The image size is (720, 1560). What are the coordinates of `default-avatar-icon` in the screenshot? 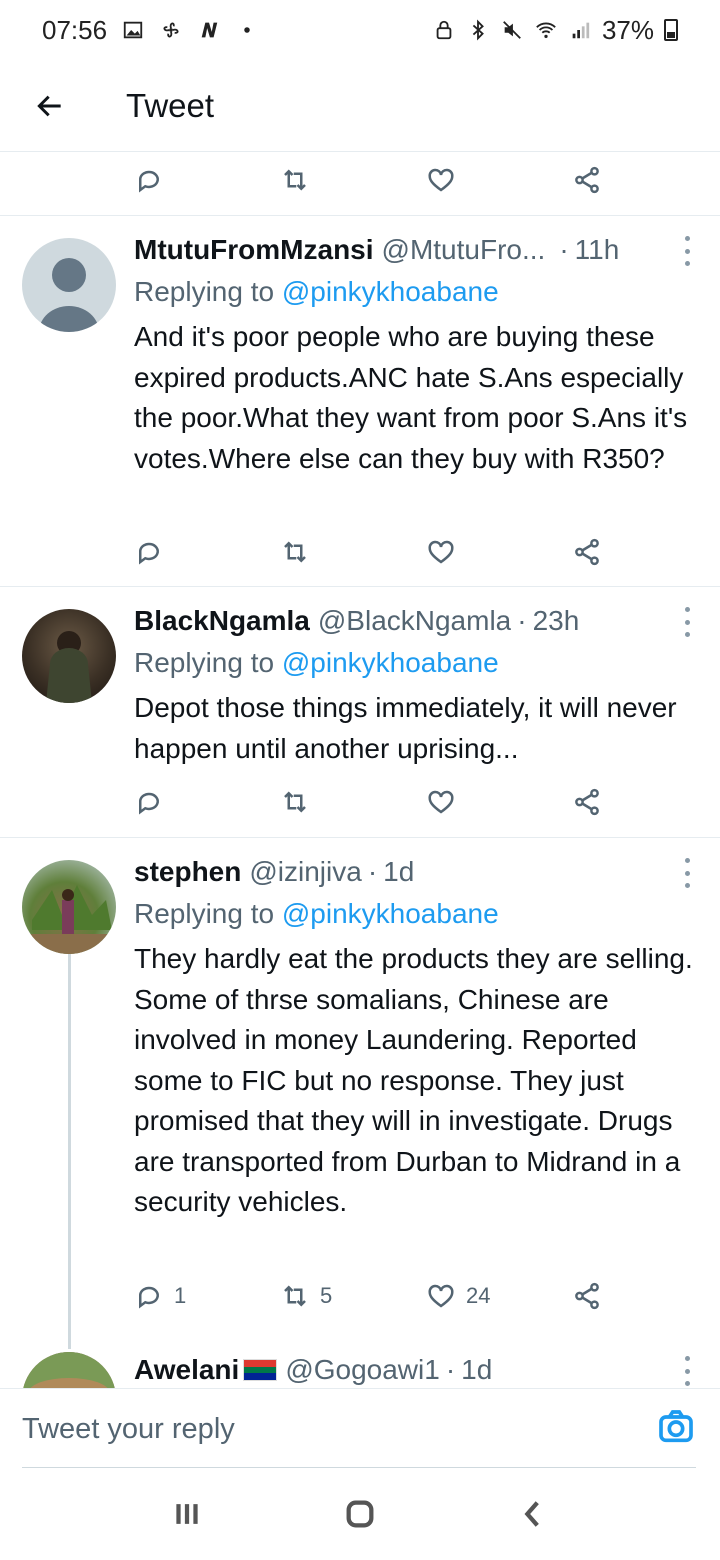 It's located at (69, 295).